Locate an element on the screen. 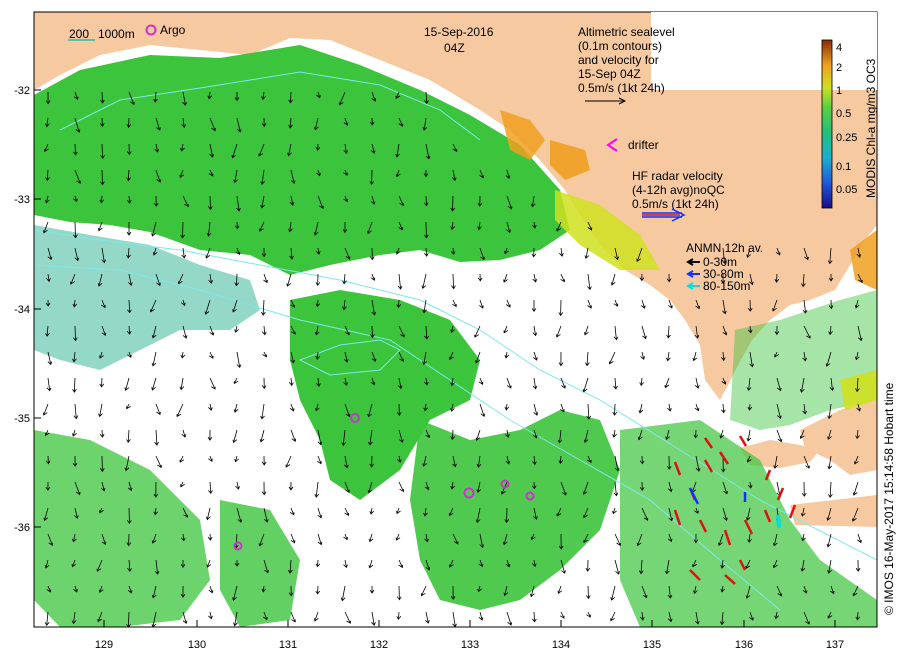 The width and height of the screenshot is (900, 660). lat-tick-label: -35 is located at coordinates (22, 419).